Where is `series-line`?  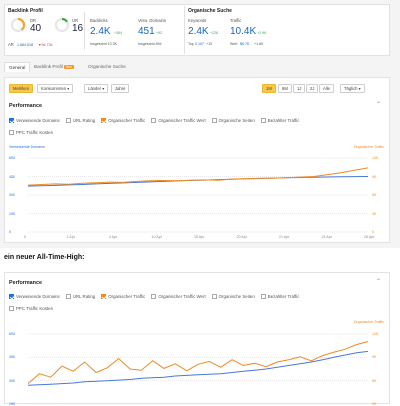 series-line is located at coordinates (198, 362).